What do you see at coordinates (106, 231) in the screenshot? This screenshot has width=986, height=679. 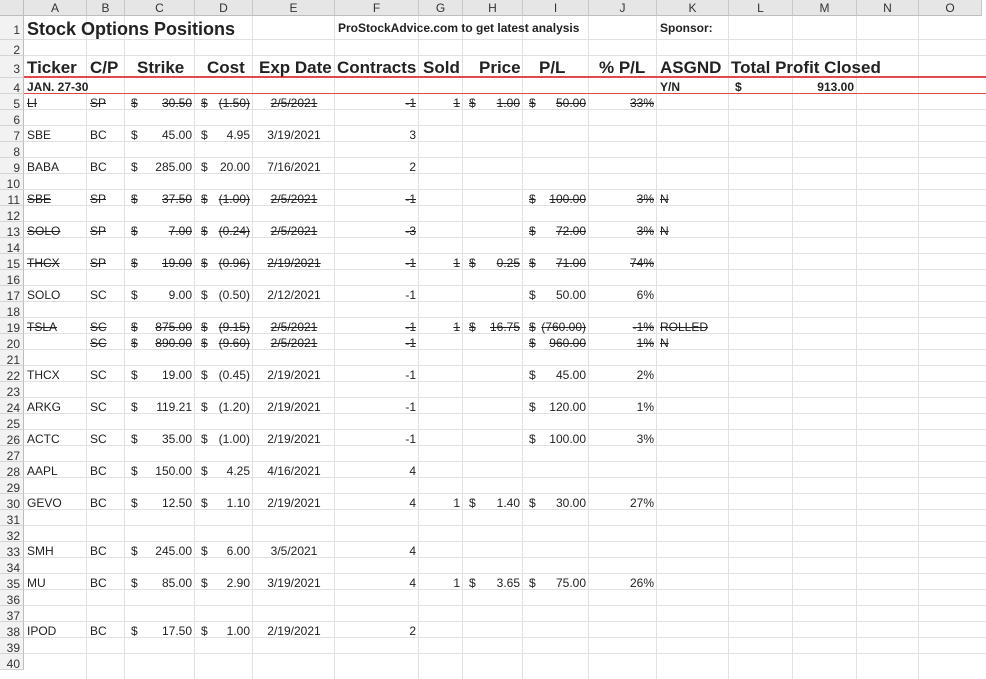 I see `cell-cp: SP` at bounding box center [106, 231].